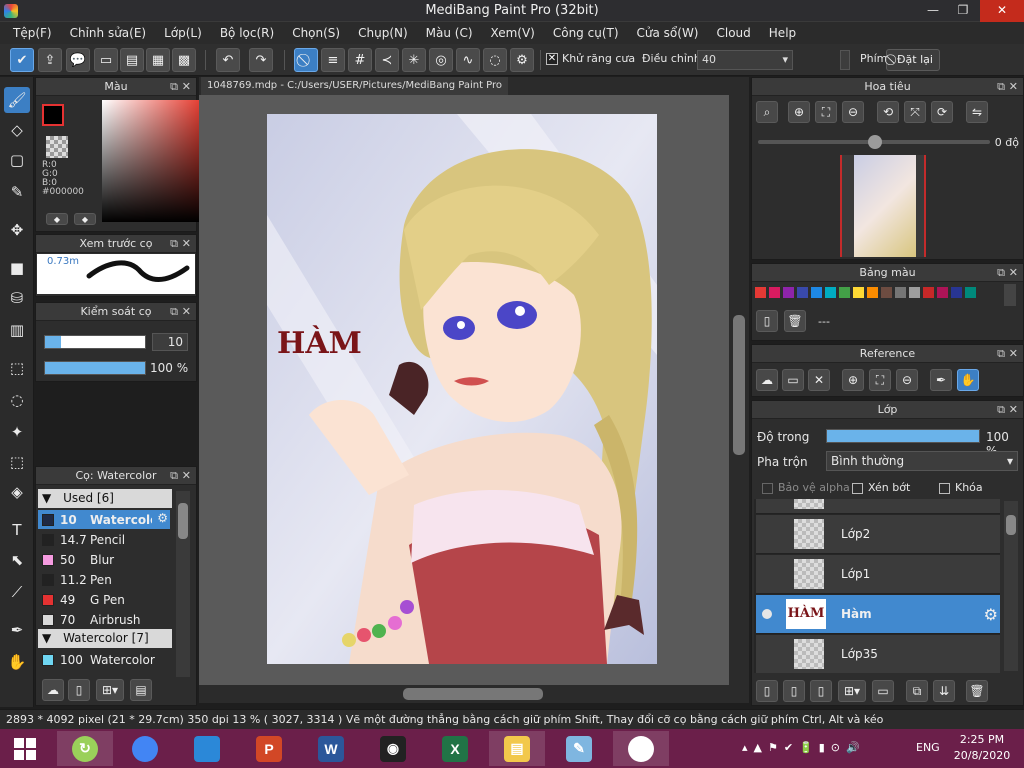 This screenshot has height=768, width=1024. I want to click on lock-checkbox, so click(944, 488).